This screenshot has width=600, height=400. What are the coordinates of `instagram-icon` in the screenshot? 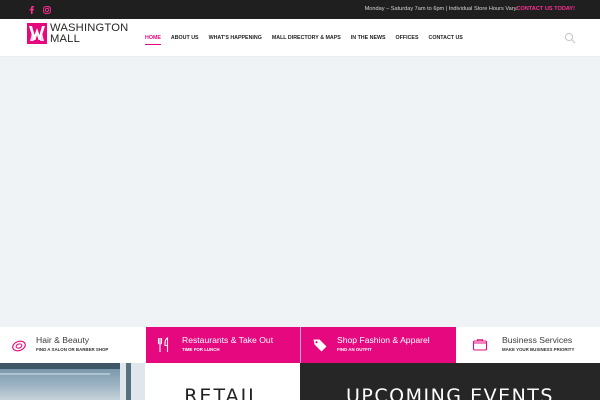 It's located at (47, 9).